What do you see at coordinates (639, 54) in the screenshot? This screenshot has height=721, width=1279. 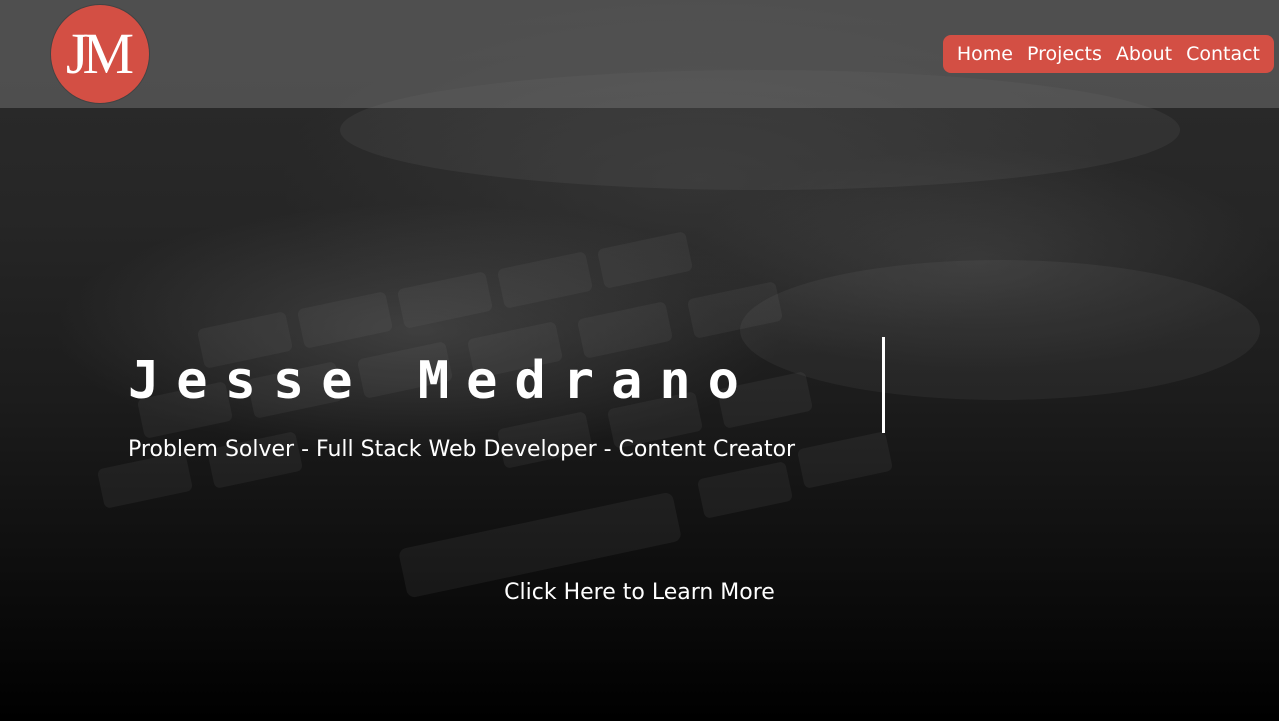 I see `site-header: JM Home Projects About Contact` at bounding box center [639, 54].